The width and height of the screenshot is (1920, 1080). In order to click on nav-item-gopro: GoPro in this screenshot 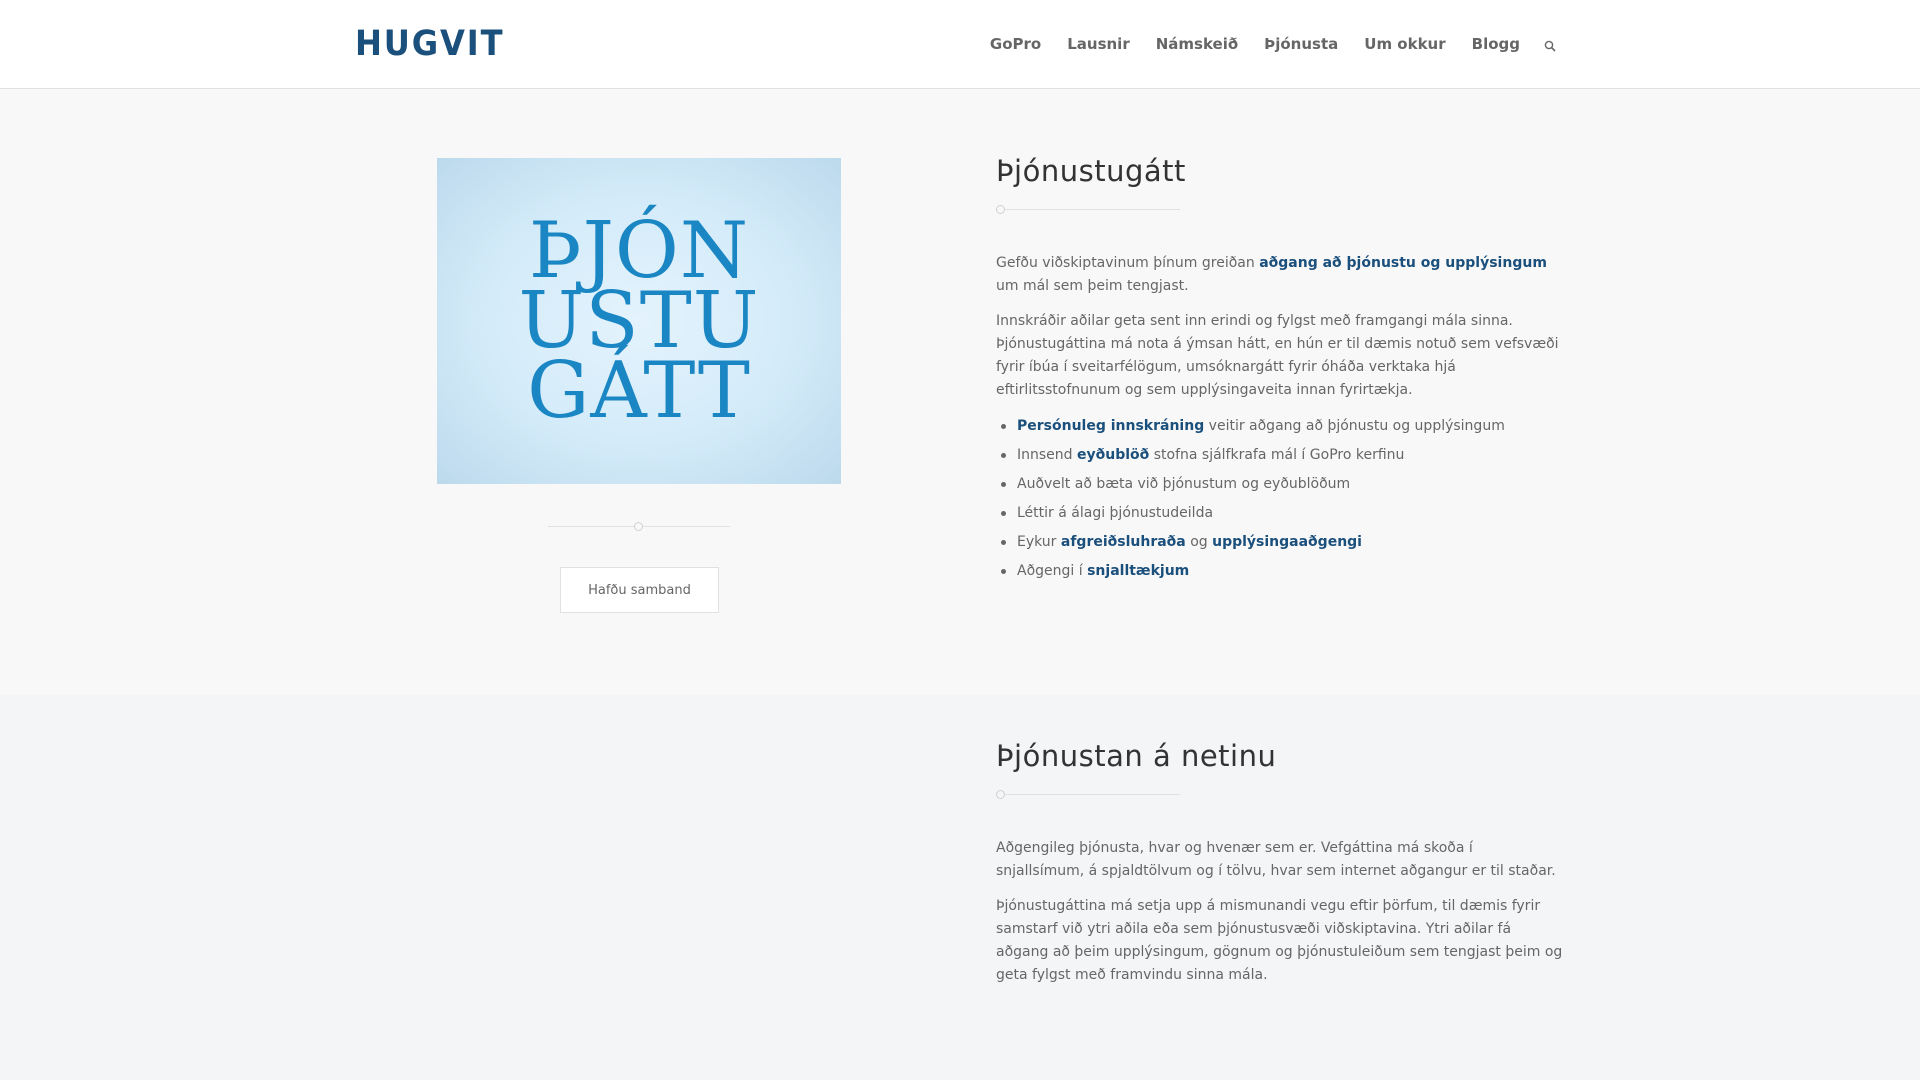, I will do `click(1015, 44)`.